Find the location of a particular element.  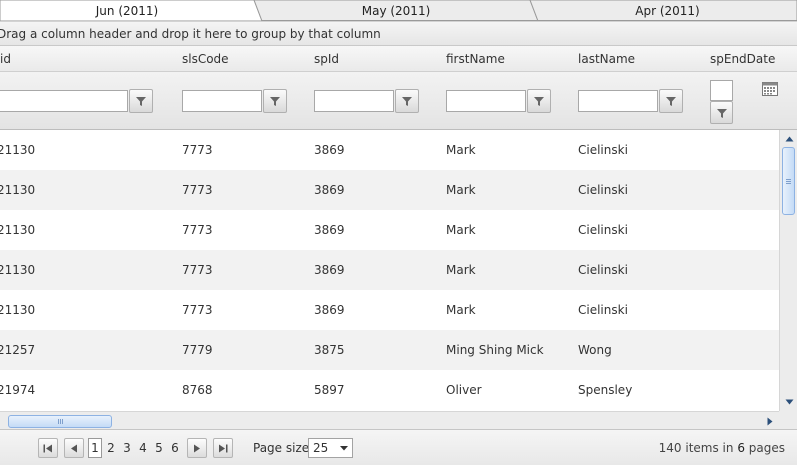

calendar-button is located at coordinates (771, 90).